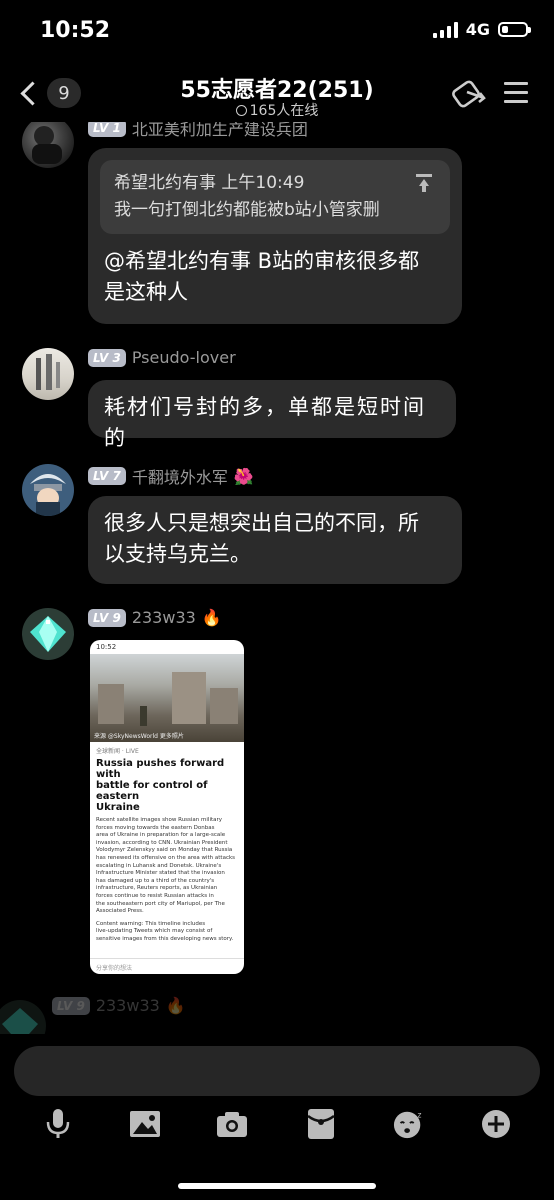  Describe the element at coordinates (477, 29) in the screenshot. I see `network-type: 4G` at that location.